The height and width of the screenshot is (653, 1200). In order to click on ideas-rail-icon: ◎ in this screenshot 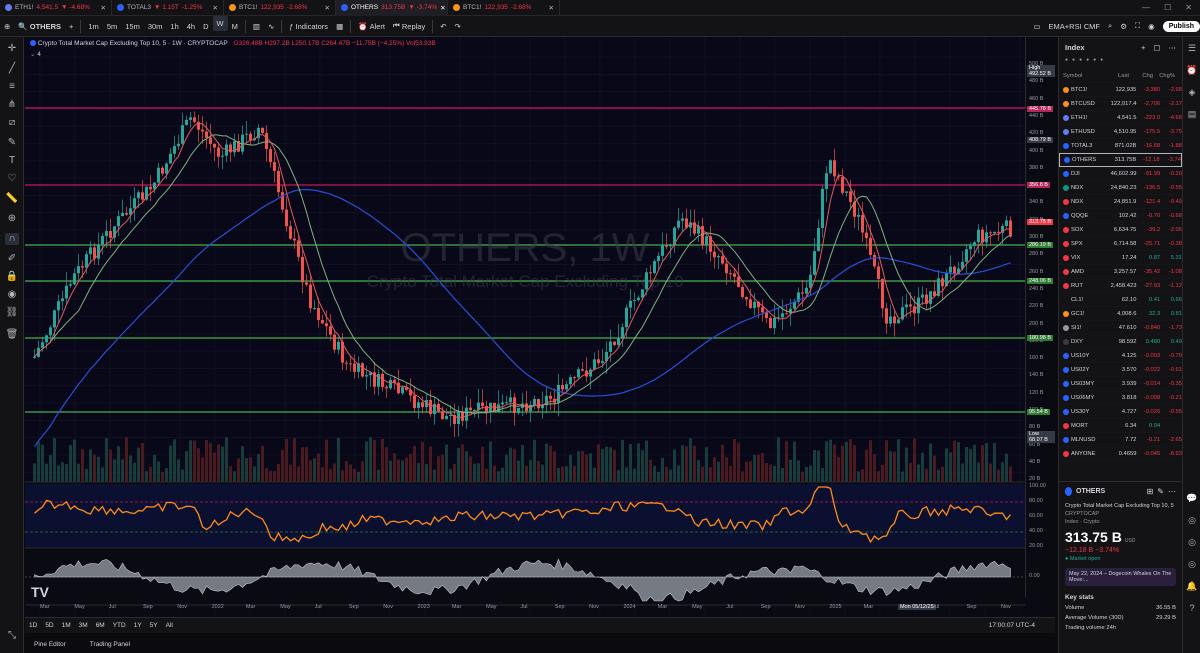, I will do `click(1192, 542)`.